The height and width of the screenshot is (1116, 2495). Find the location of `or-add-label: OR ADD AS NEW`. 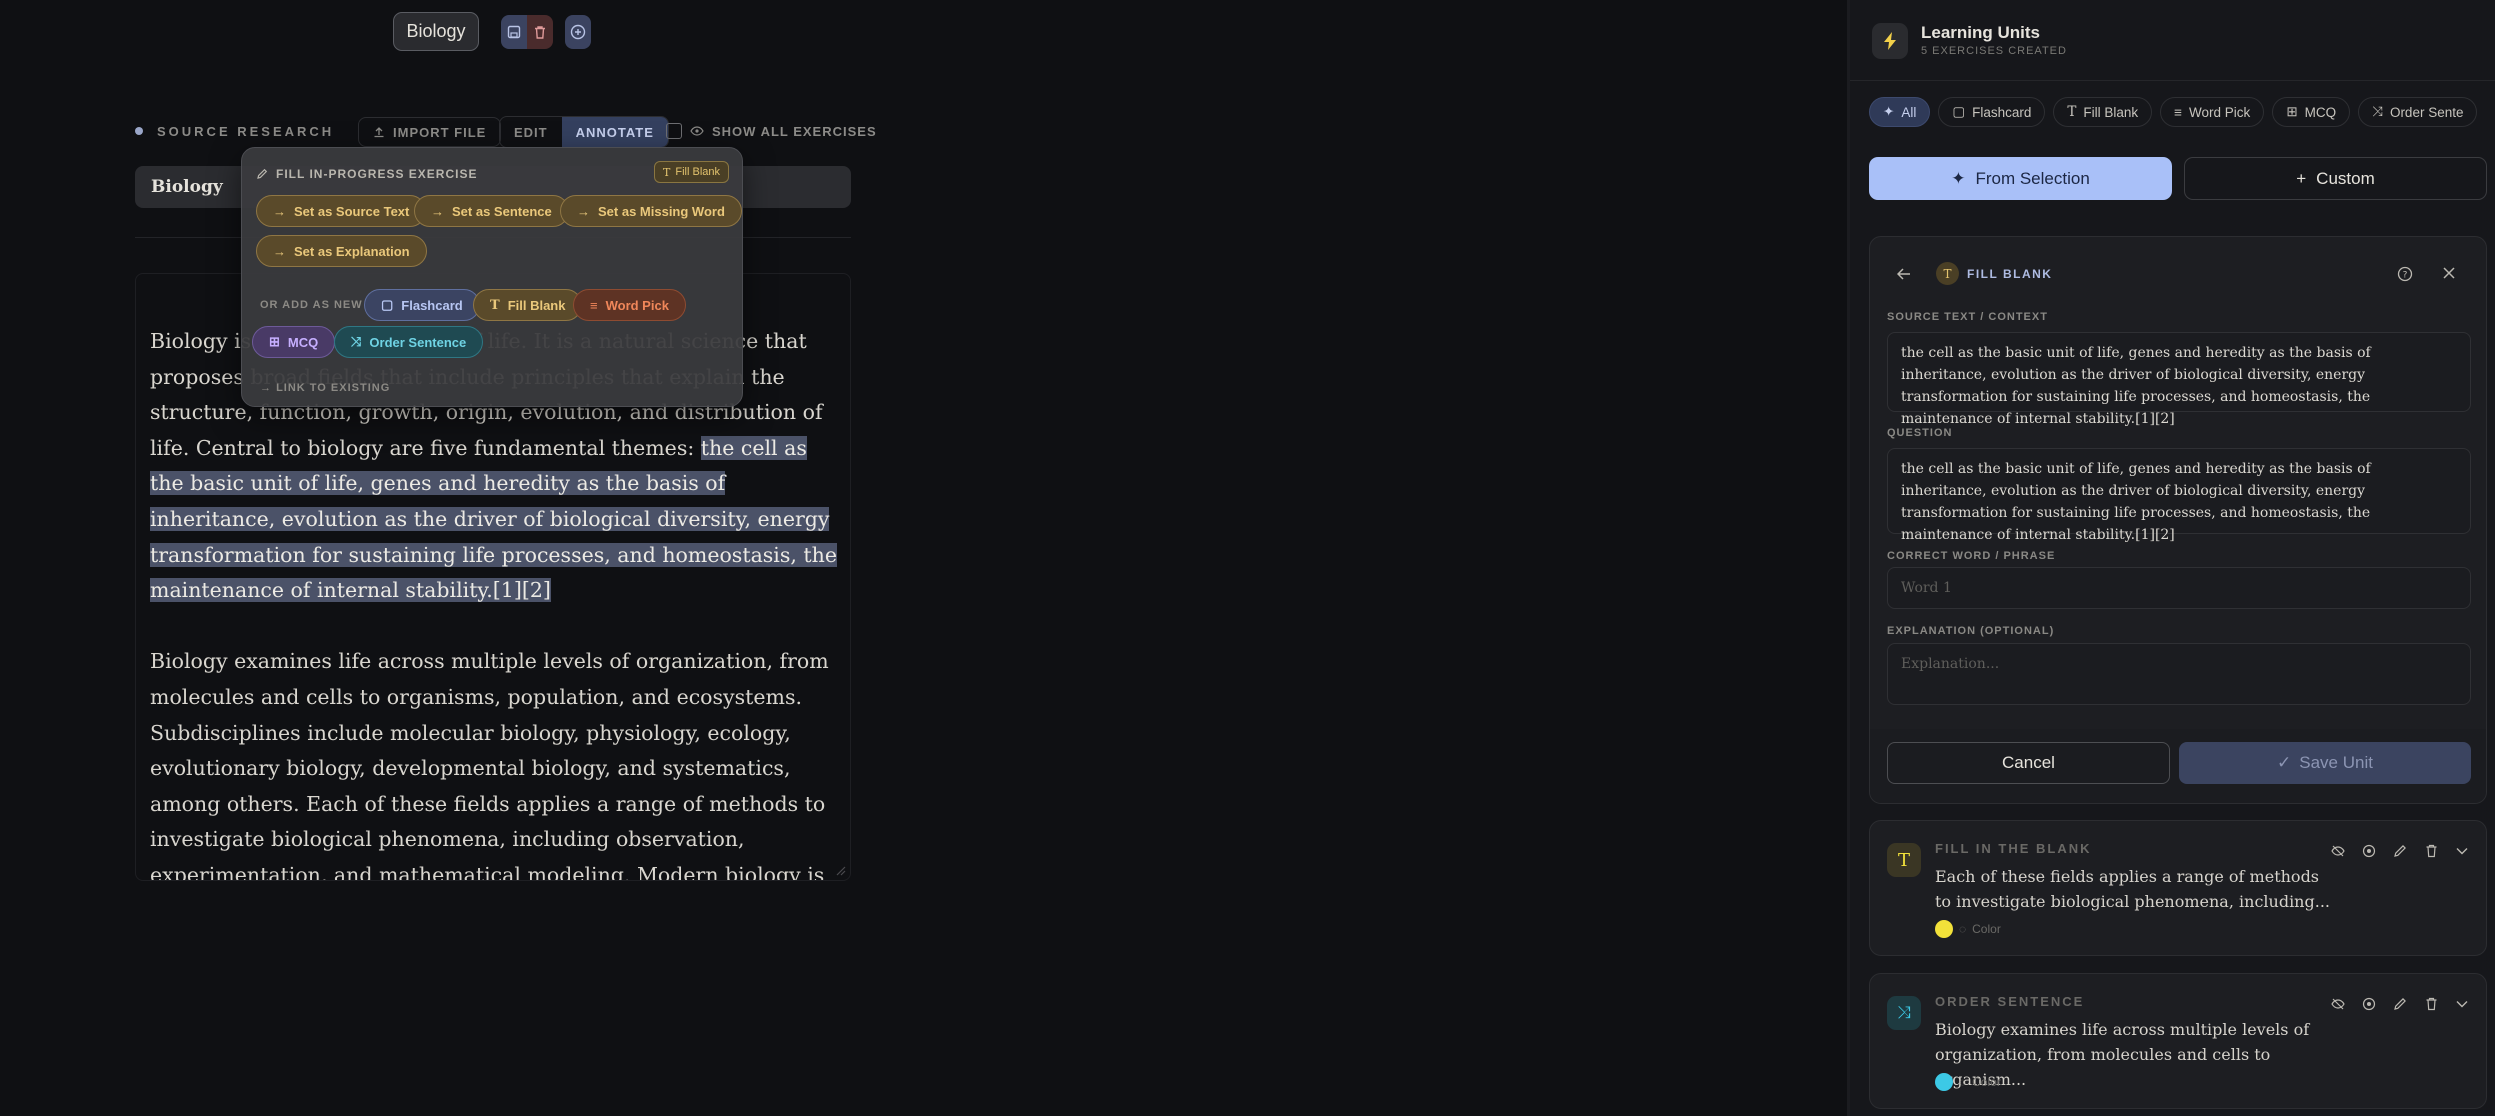

or-add-label: OR ADD AS NEW is located at coordinates (311, 305).